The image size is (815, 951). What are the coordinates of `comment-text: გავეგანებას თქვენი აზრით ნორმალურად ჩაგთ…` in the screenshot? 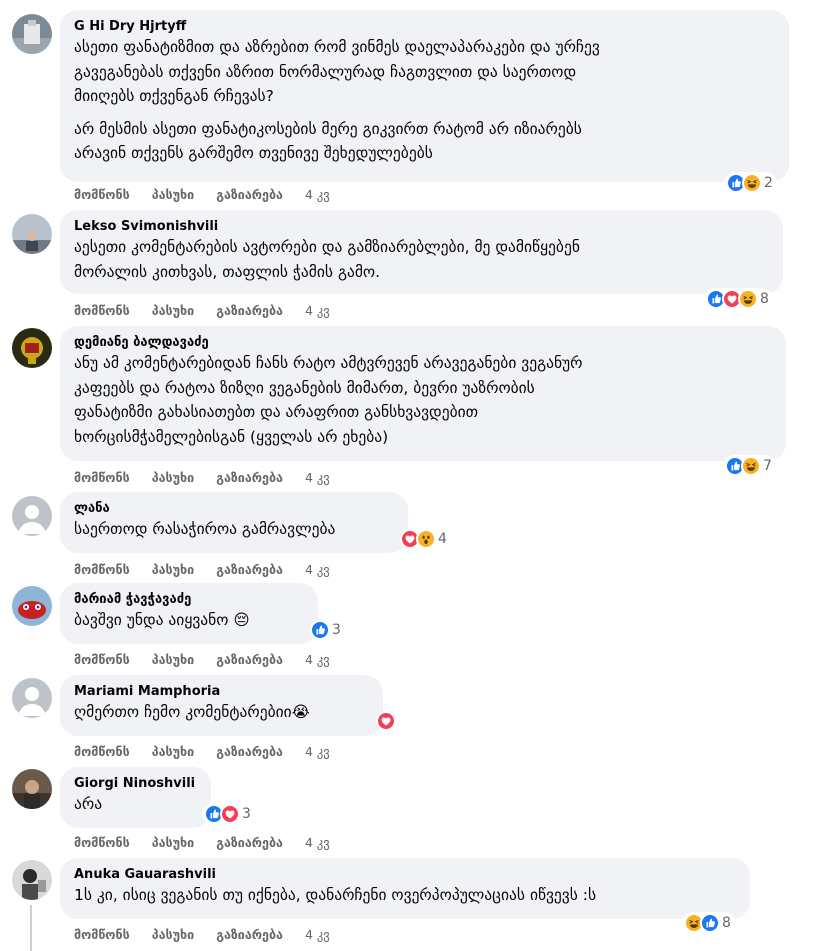 It's located at (325, 71).